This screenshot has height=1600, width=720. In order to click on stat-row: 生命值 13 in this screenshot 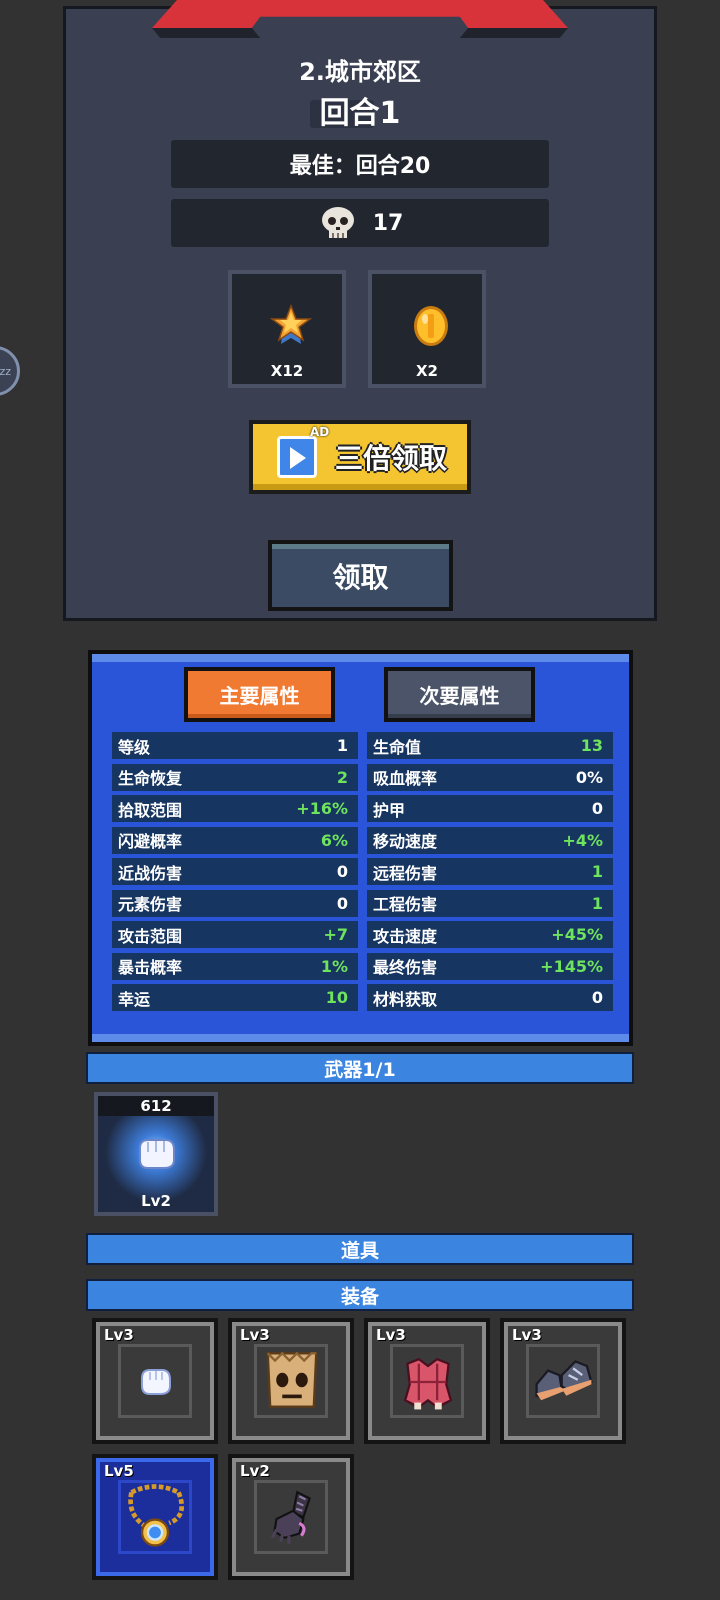, I will do `click(490, 745)`.